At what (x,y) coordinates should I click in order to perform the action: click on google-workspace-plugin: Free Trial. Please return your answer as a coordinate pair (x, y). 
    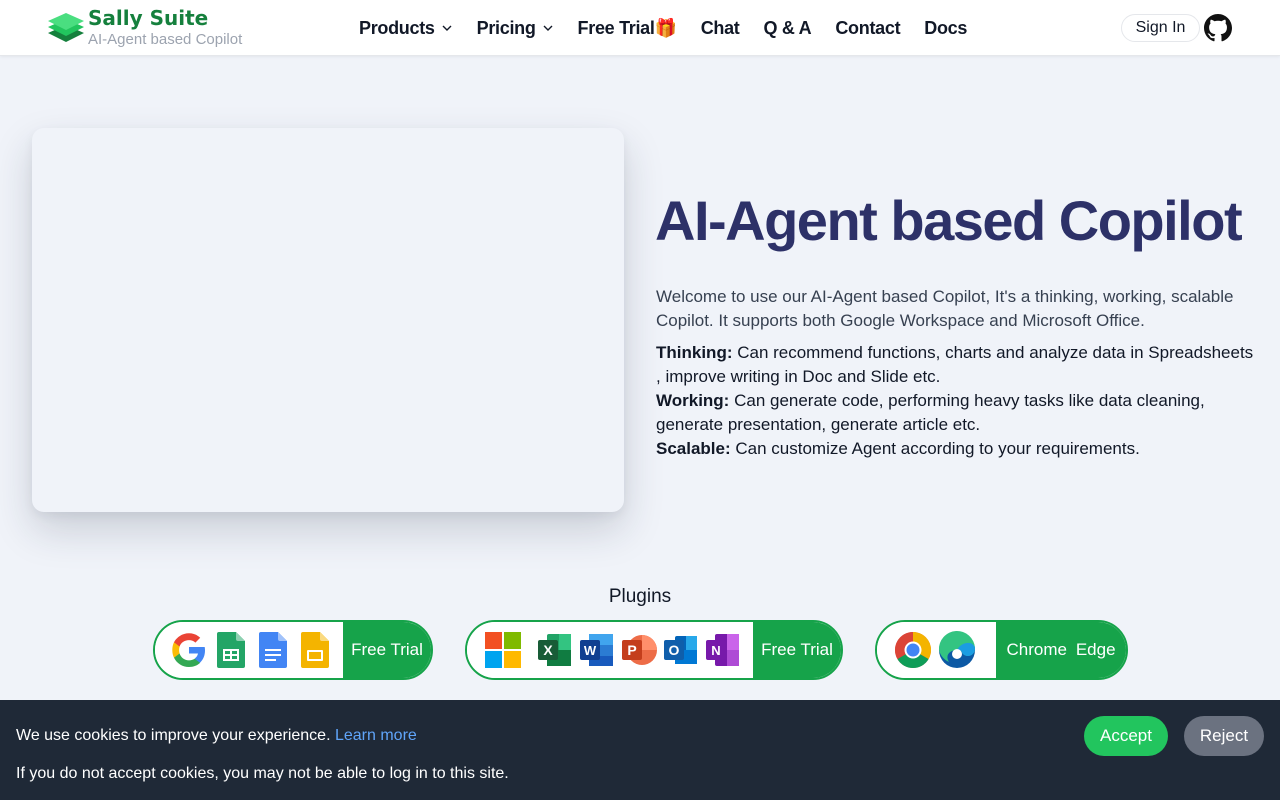
    Looking at the image, I should click on (293, 650).